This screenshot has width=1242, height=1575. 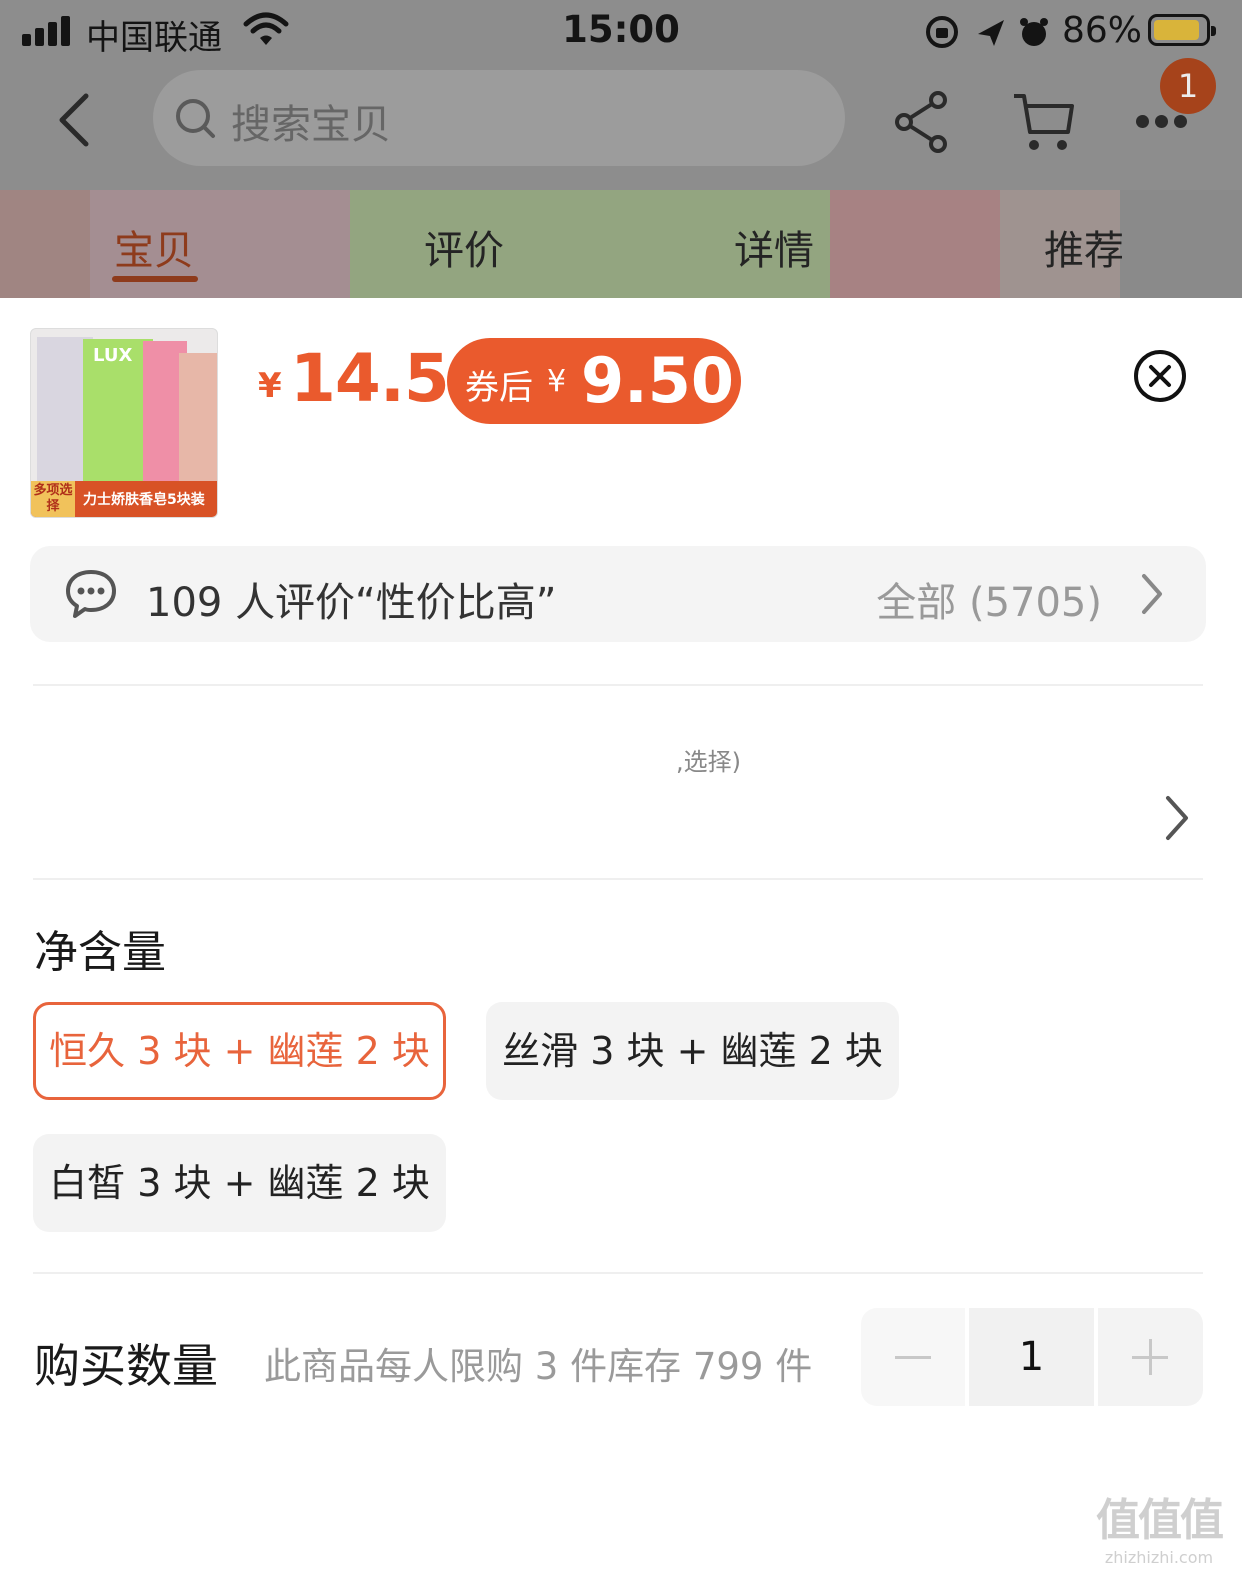 I want to click on more-icon, so click(x=1162, y=122).